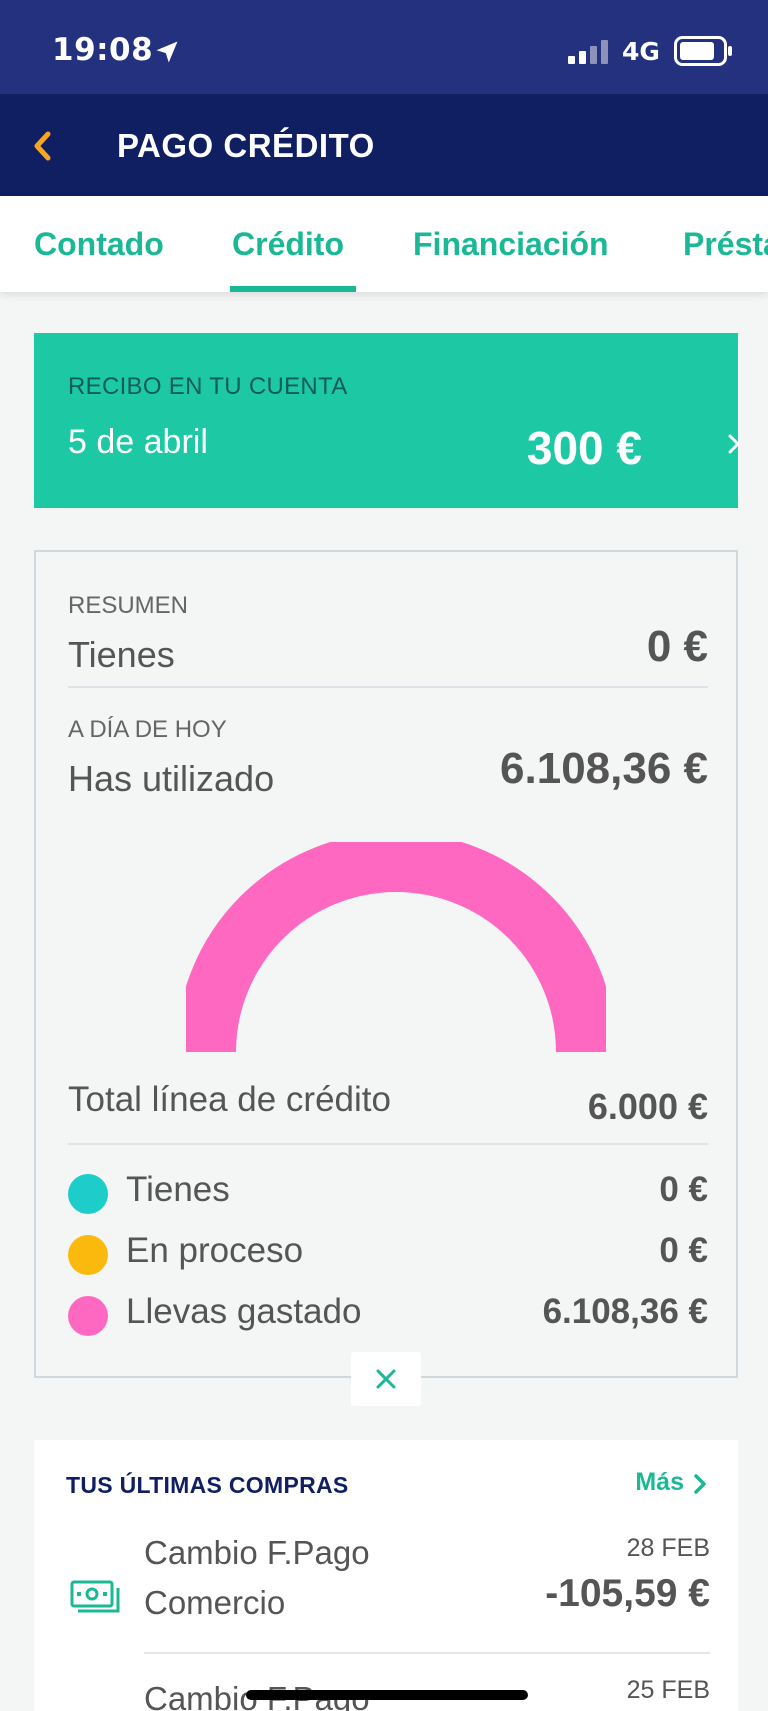  Describe the element at coordinates (384, 244) in the screenshot. I see `tab-bar: Contado Crédito Financiación Préstamos` at that location.